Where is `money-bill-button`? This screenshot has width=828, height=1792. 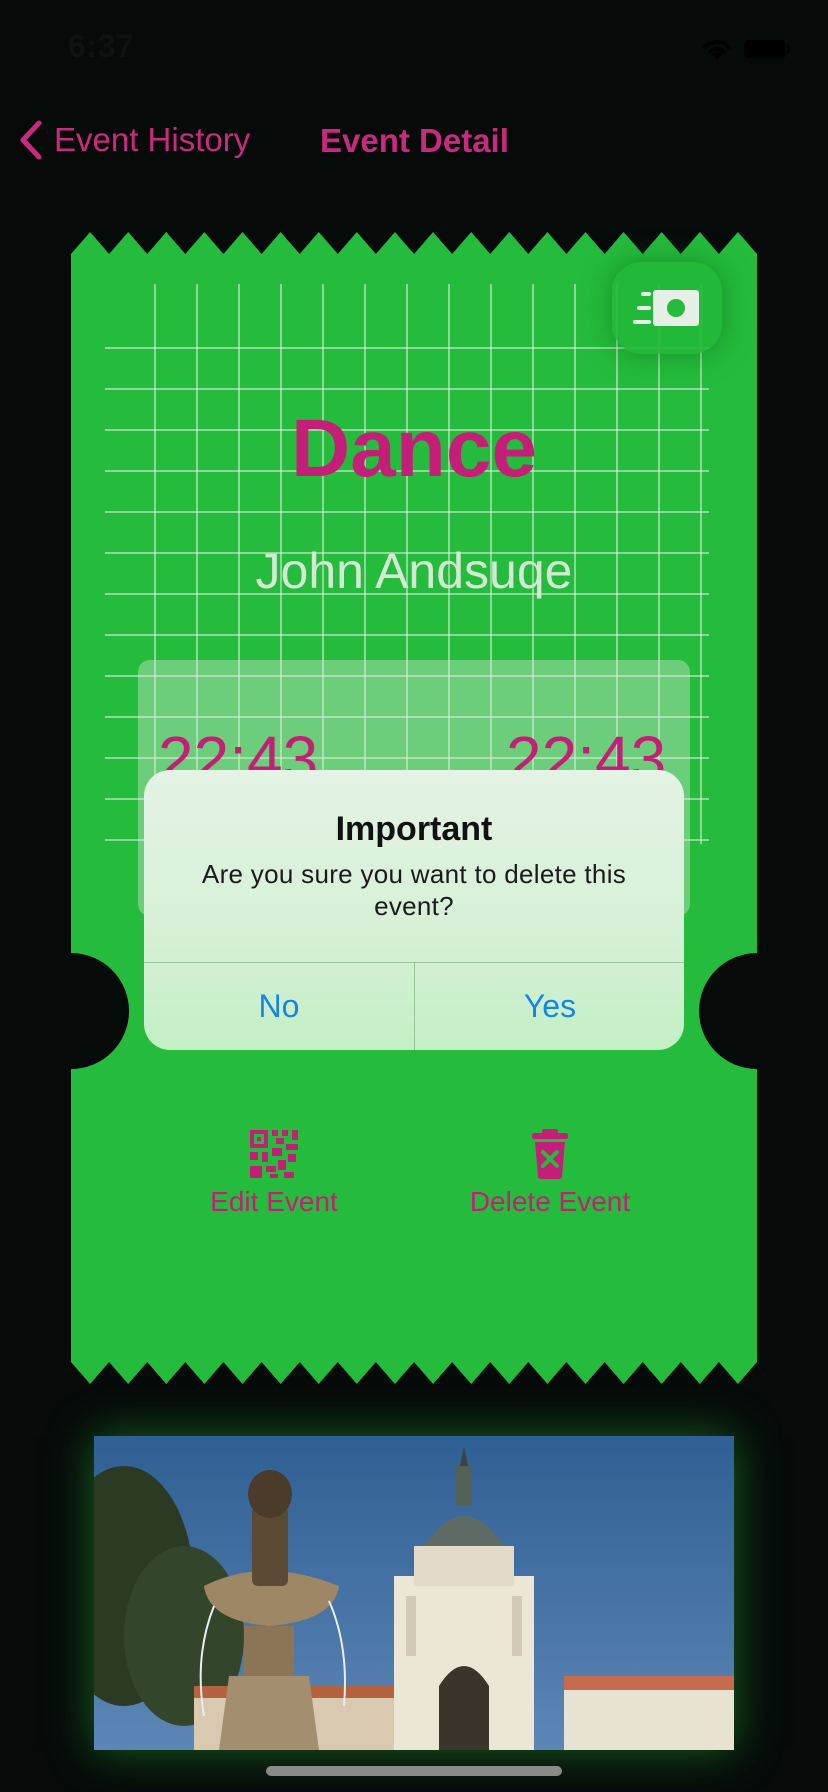
money-bill-button is located at coordinates (667, 308).